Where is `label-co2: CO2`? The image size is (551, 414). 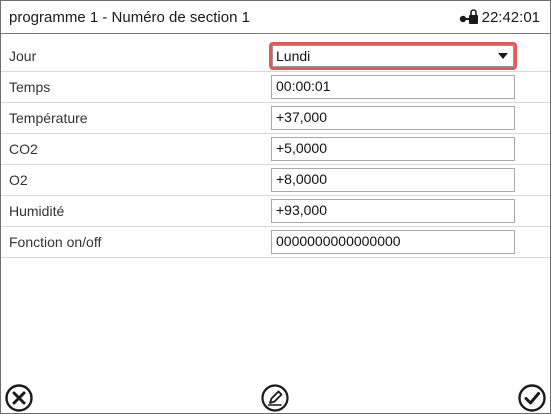 label-co2: CO2 is located at coordinates (23, 149).